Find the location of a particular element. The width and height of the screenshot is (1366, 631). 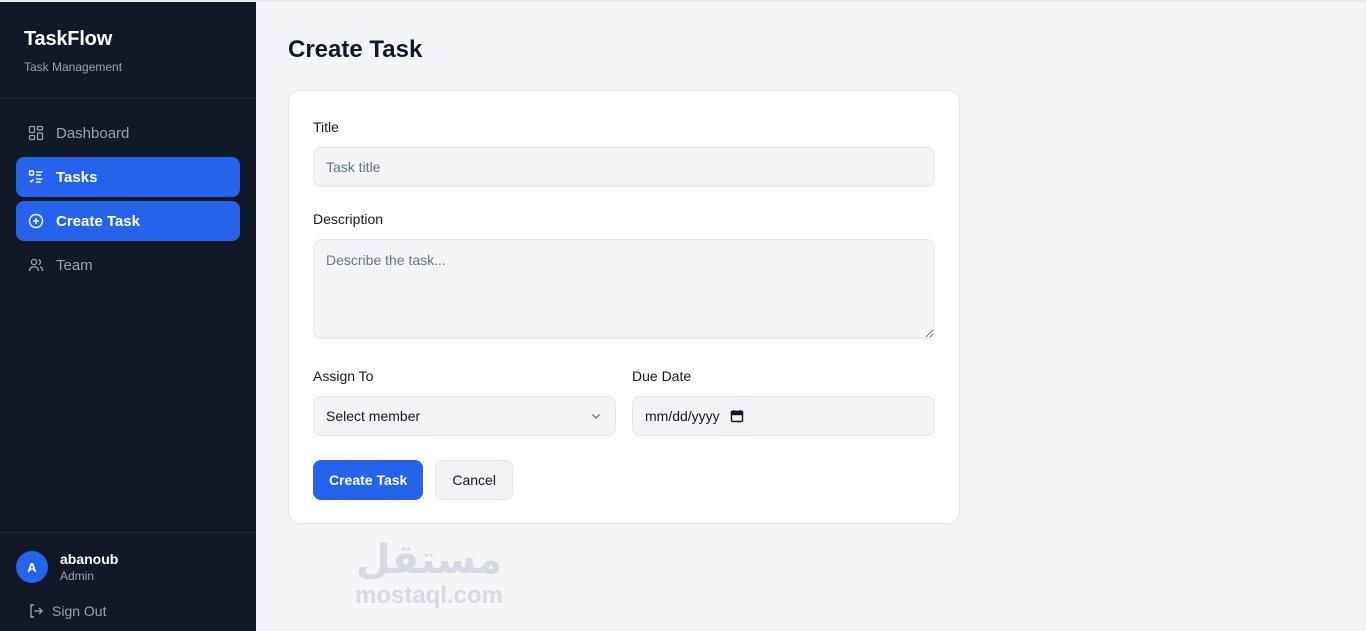

assign-selected-value: Select member is located at coordinates (373, 416).